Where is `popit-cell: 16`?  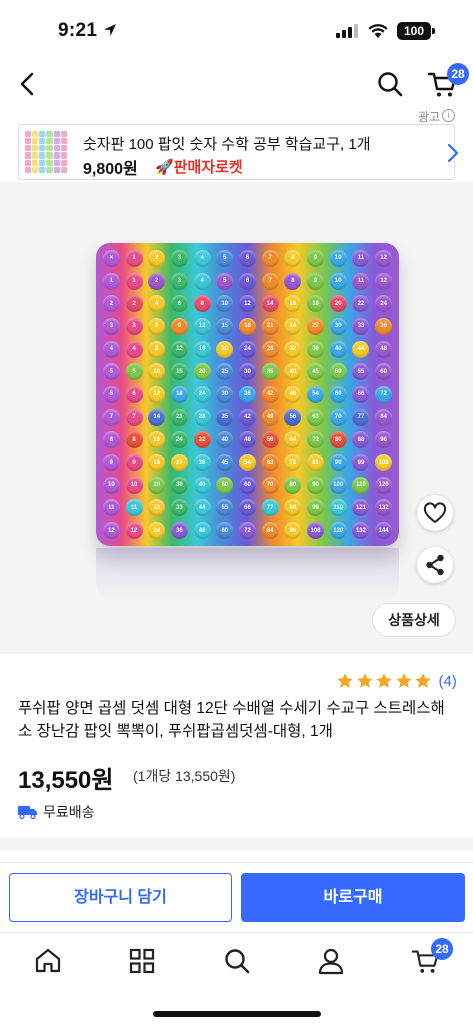
popit-cell: 16 is located at coordinates (156, 440).